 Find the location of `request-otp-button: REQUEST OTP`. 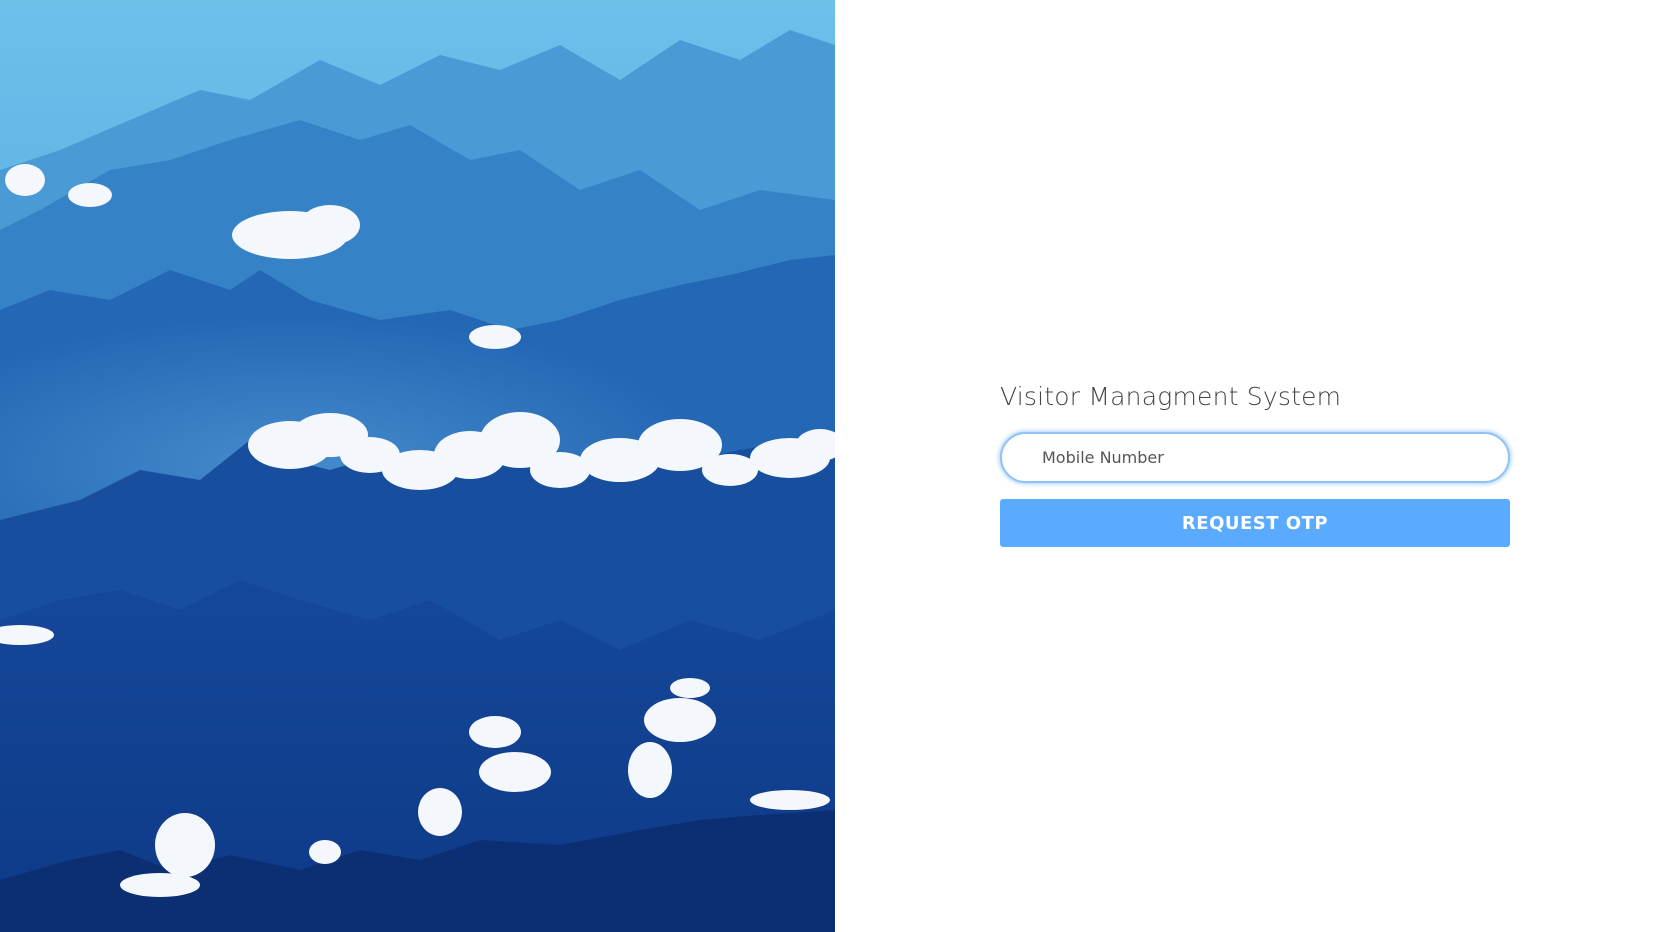

request-otp-button: REQUEST OTP is located at coordinates (1255, 523).